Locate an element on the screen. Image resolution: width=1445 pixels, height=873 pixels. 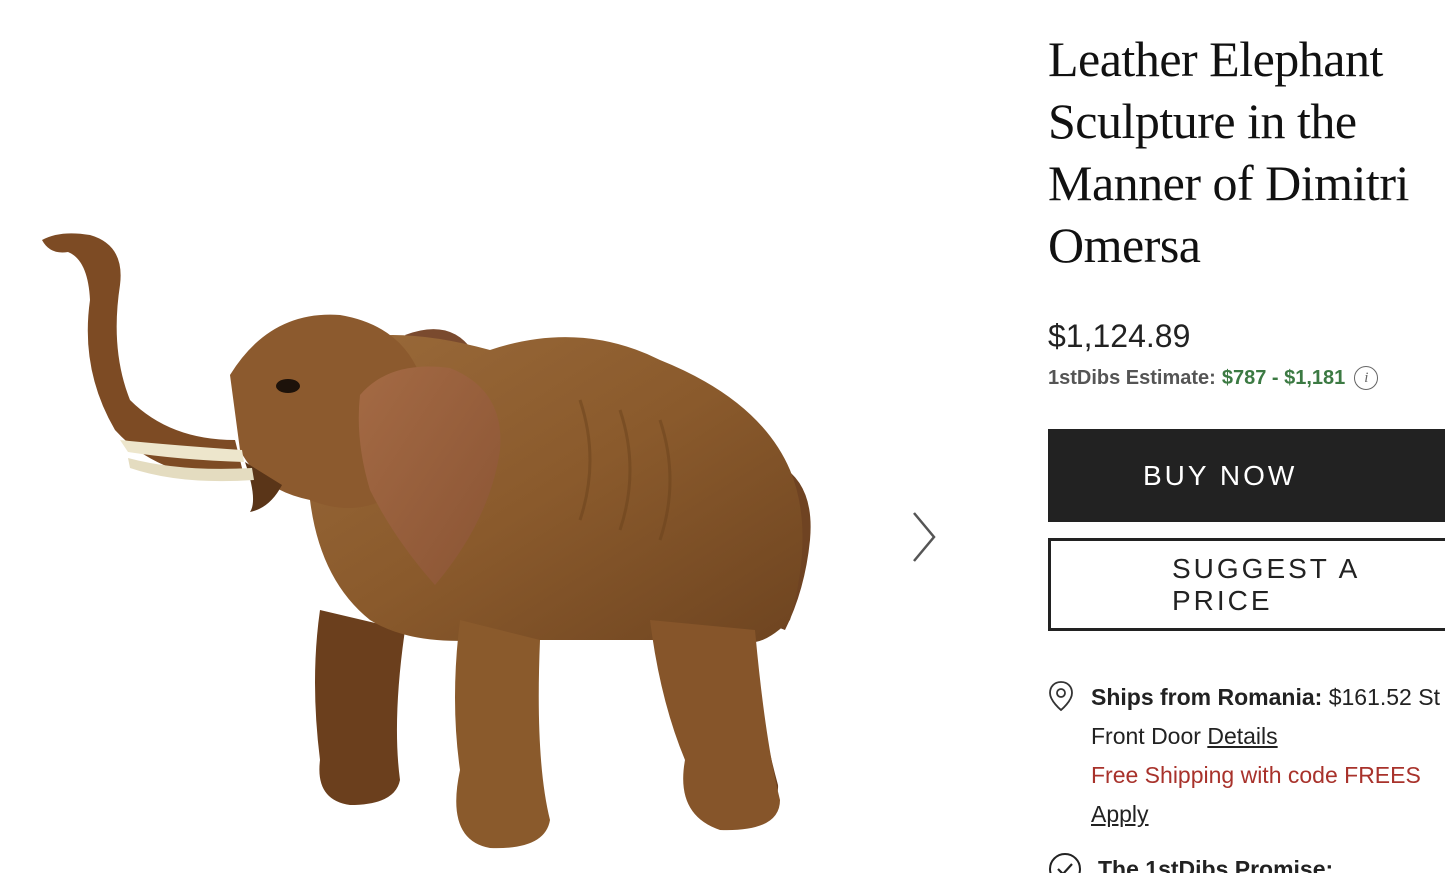
shipping-method: Front Door is located at coordinates (1146, 736).